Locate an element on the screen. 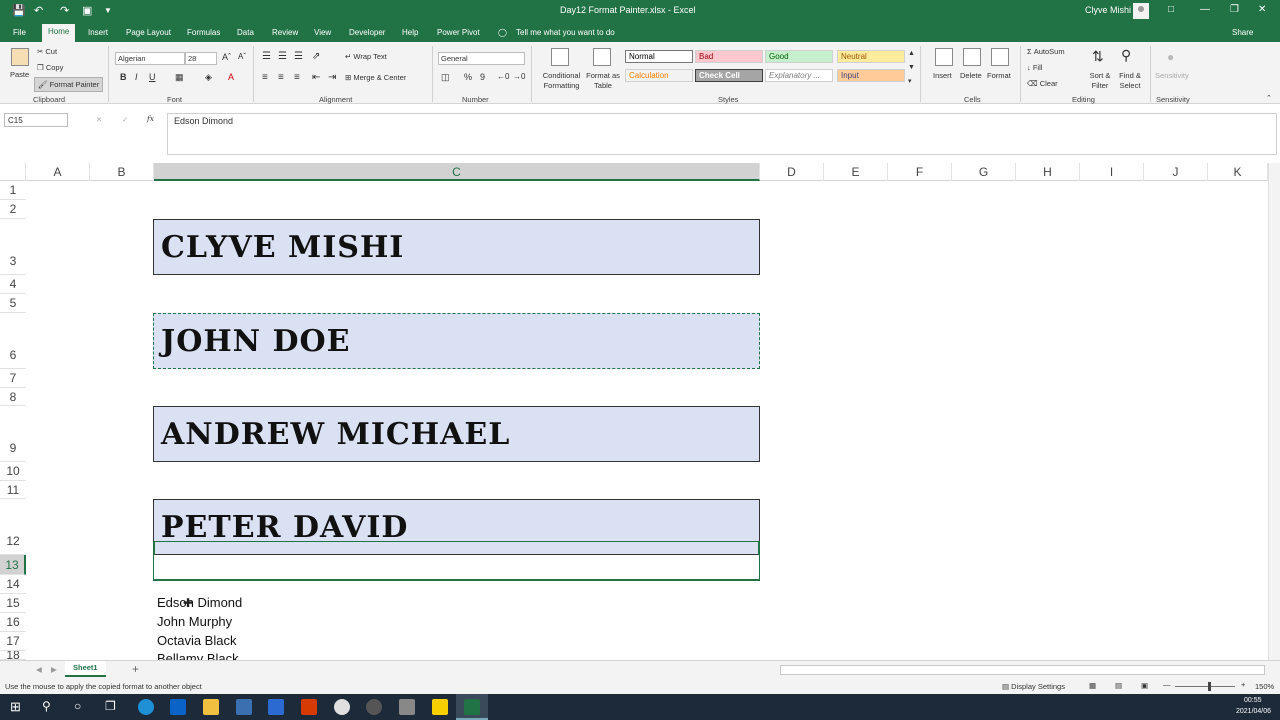 The image size is (1280, 720). cell-style-swatch: Neutral is located at coordinates (871, 56).